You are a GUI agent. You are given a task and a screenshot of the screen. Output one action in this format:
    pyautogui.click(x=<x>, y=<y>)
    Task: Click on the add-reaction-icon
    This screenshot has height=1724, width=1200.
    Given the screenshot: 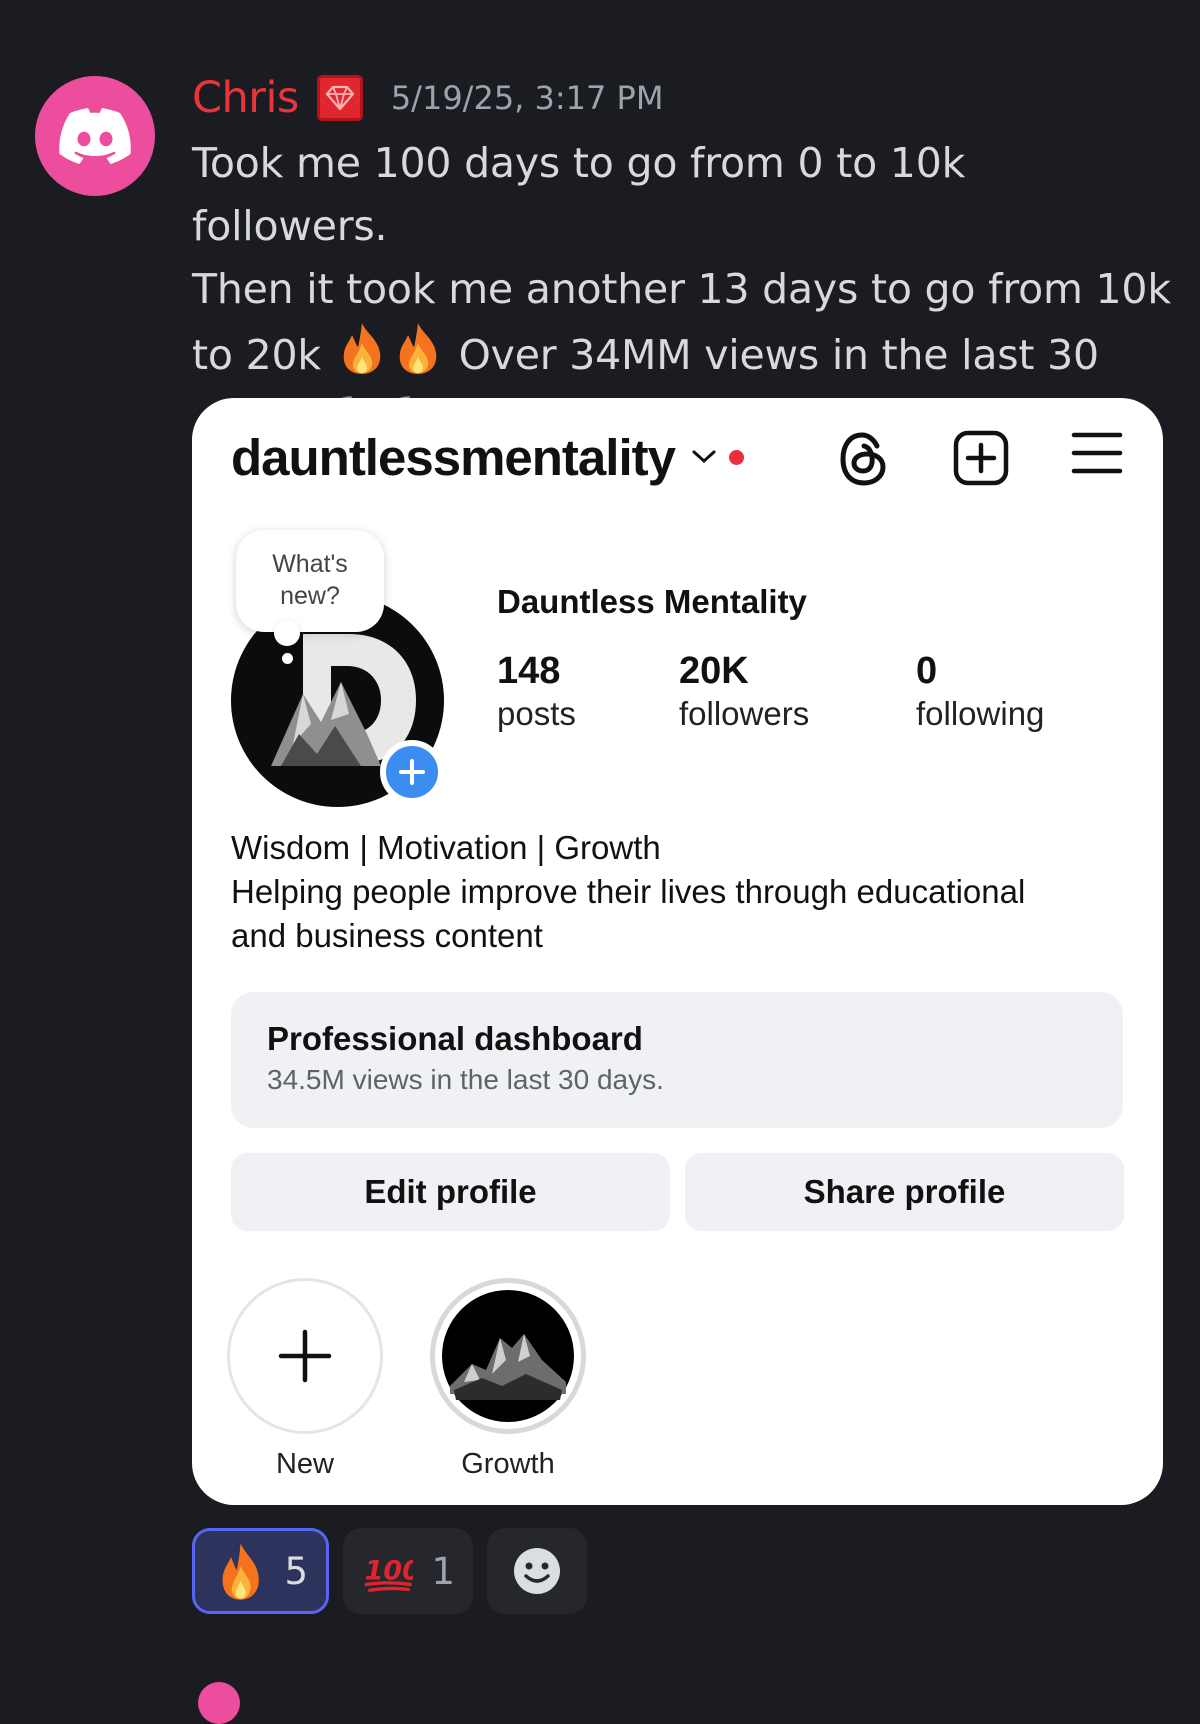 What is the action you would take?
    pyautogui.click(x=537, y=1571)
    